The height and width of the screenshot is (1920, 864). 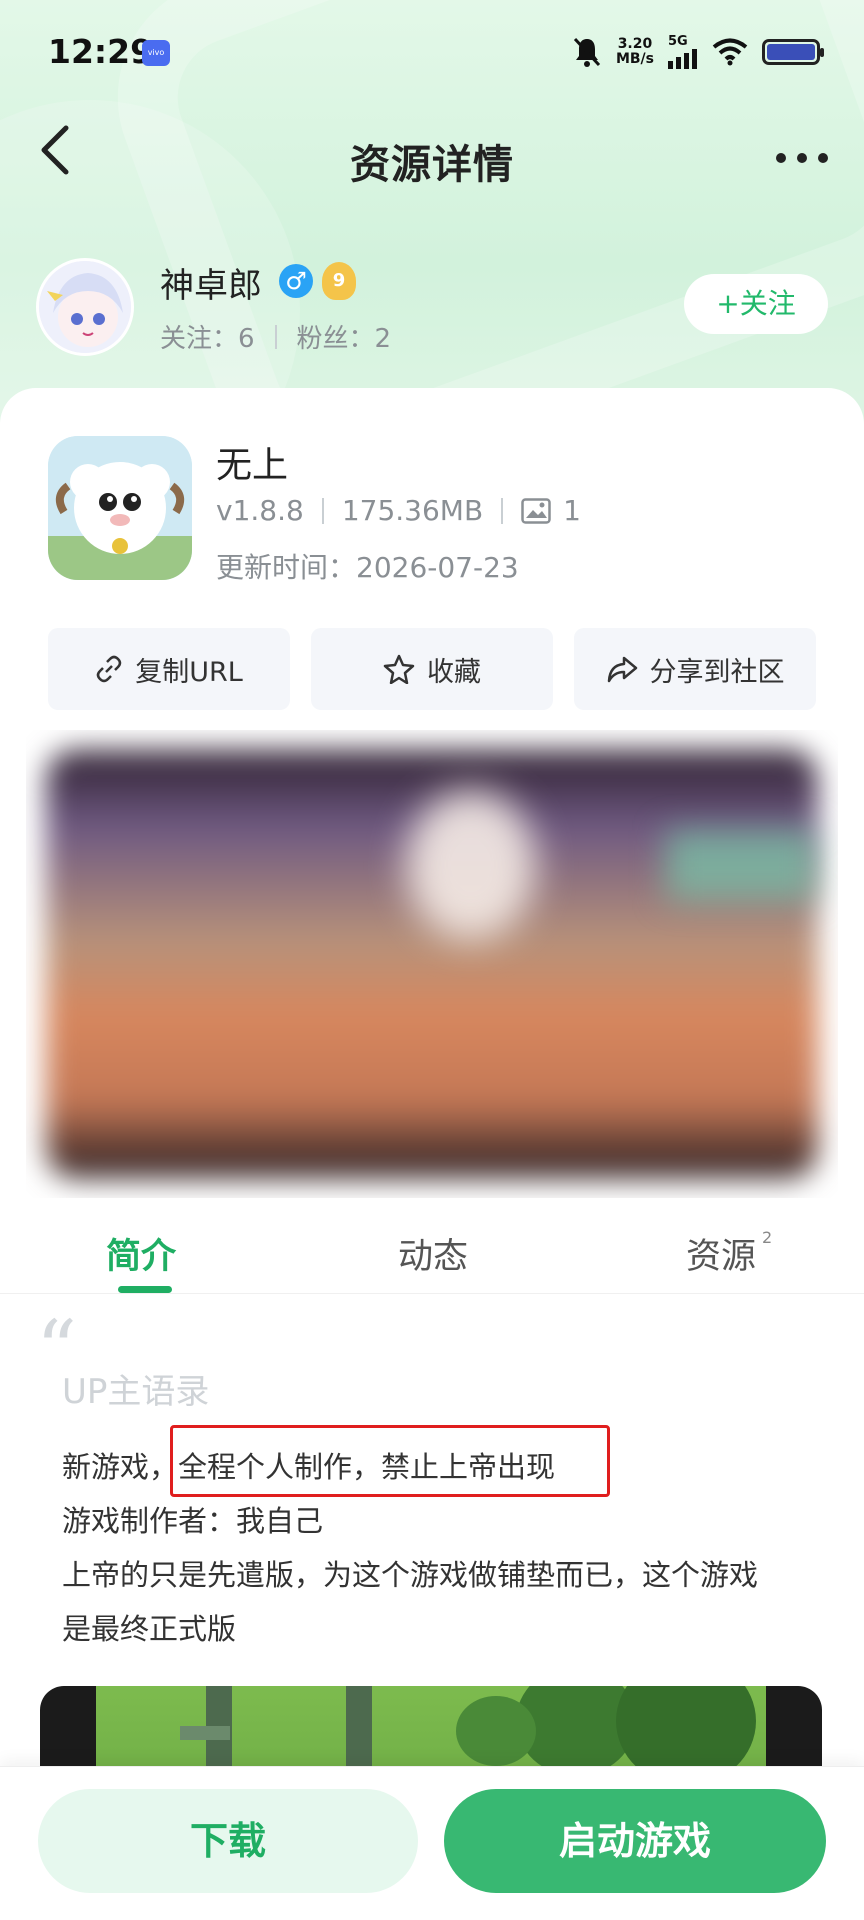 What do you see at coordinates (141, 1253) in the screenshot?
I see `tab-intro: 简介` at bounding box center [141, 1253].